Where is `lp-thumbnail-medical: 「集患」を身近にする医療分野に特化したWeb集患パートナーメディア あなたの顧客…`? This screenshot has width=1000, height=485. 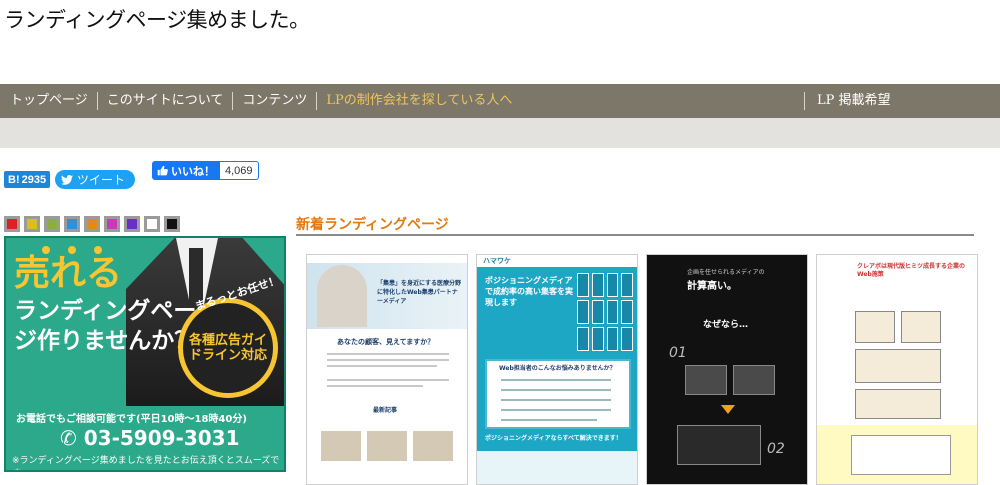 lp-thumbnail-medical: 「集患」を身近にする医療分野に特化したWeb集患パートナーメディア あなたの顧客… is located at coordinates (387, 369).